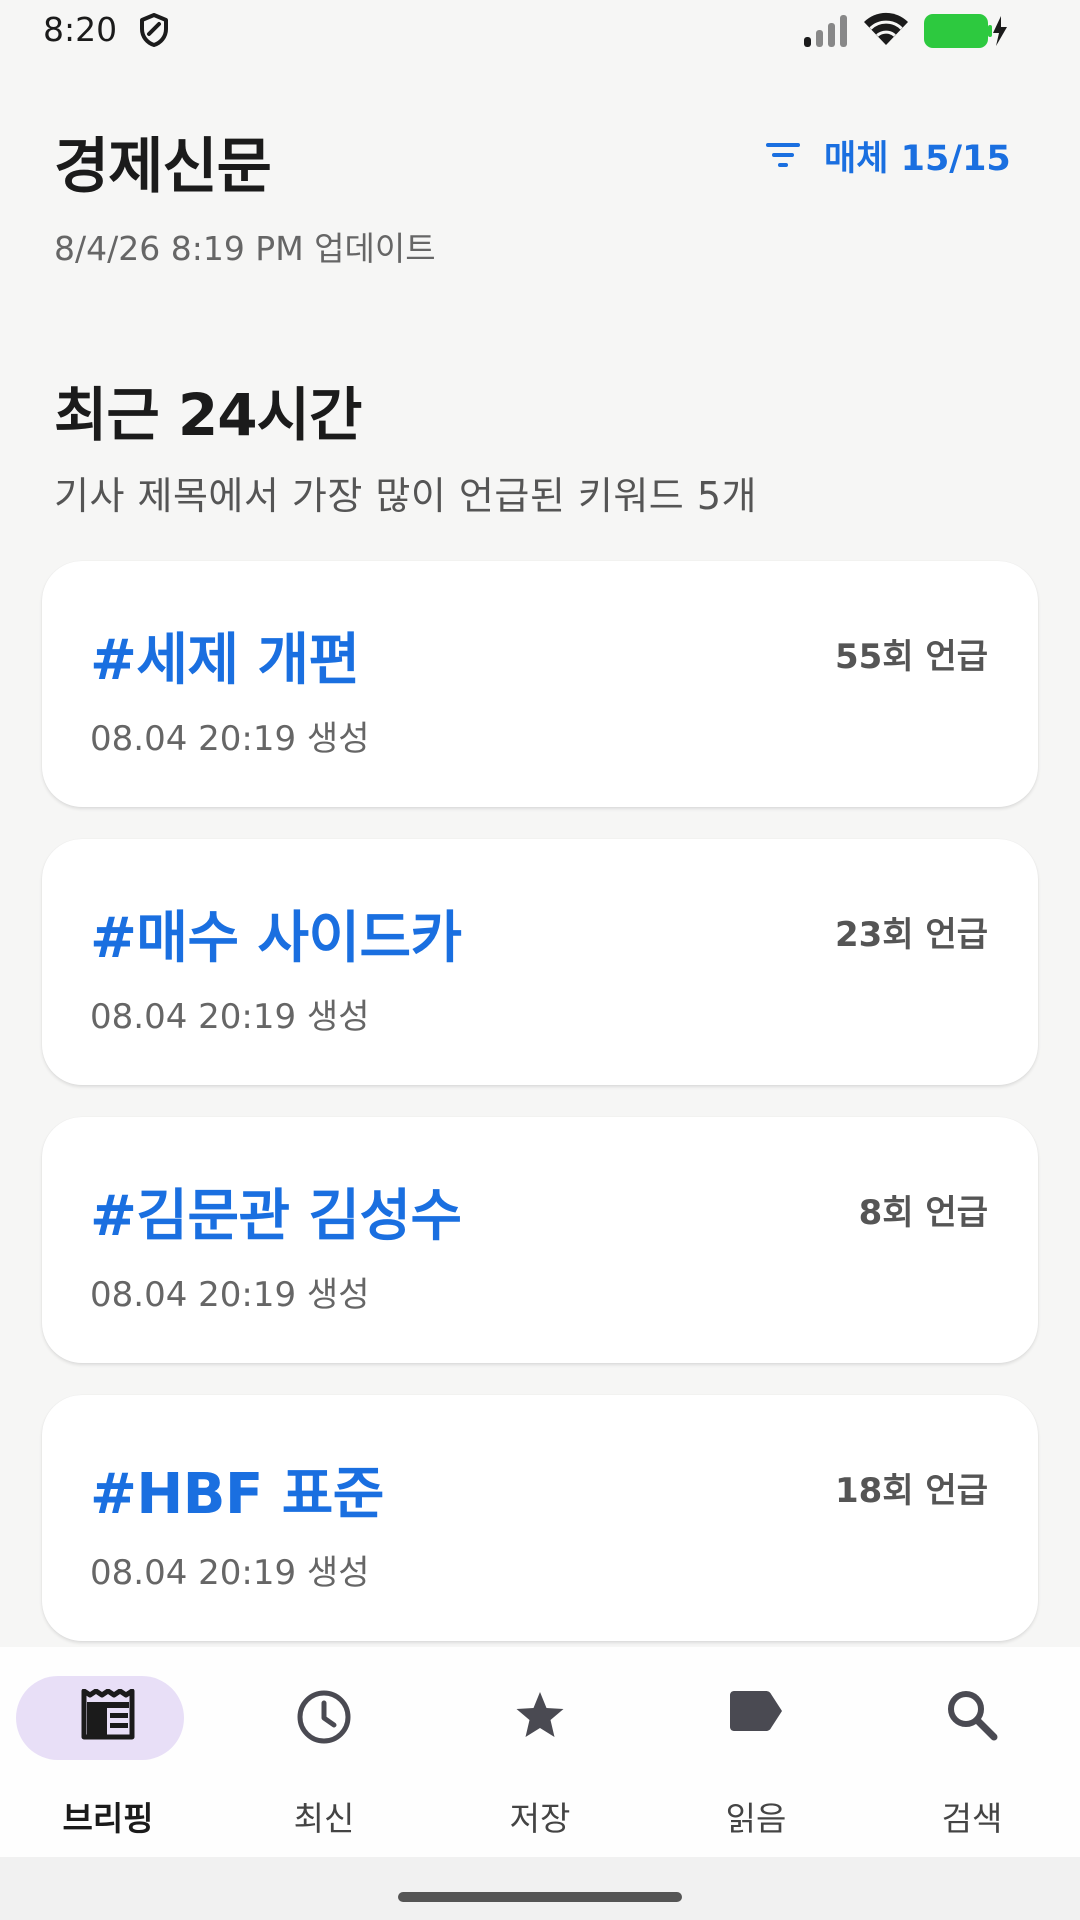 The width and height of the screenshot is (1080, 1920). Describe the element at coordinates (540, 1714) in the screenshot. I see `star-icon` at that location.